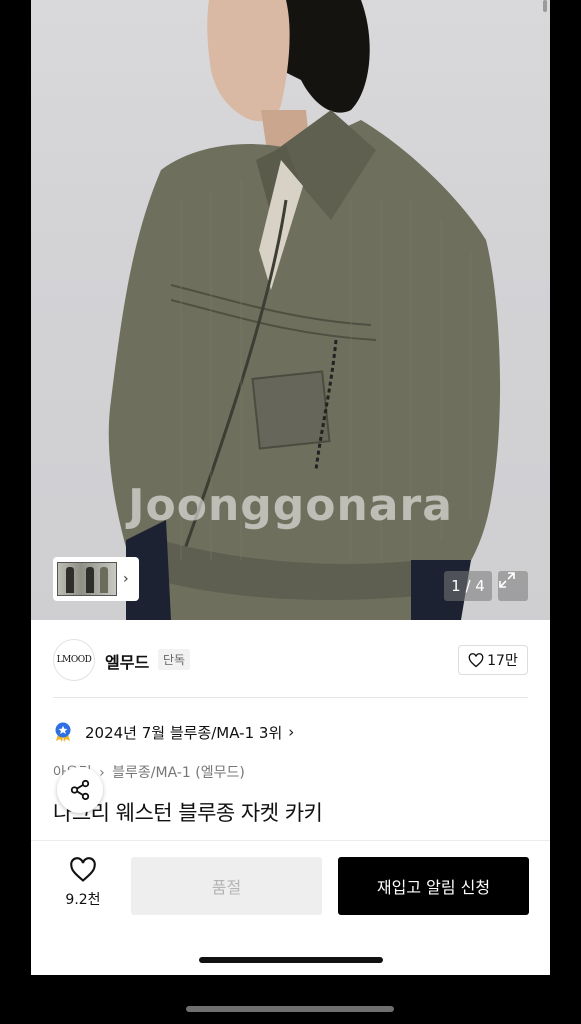  What do you see at coordinates (290, 1009) in the screenshot?
I see `system-home-indicator` at bounding box center [290, 1009].